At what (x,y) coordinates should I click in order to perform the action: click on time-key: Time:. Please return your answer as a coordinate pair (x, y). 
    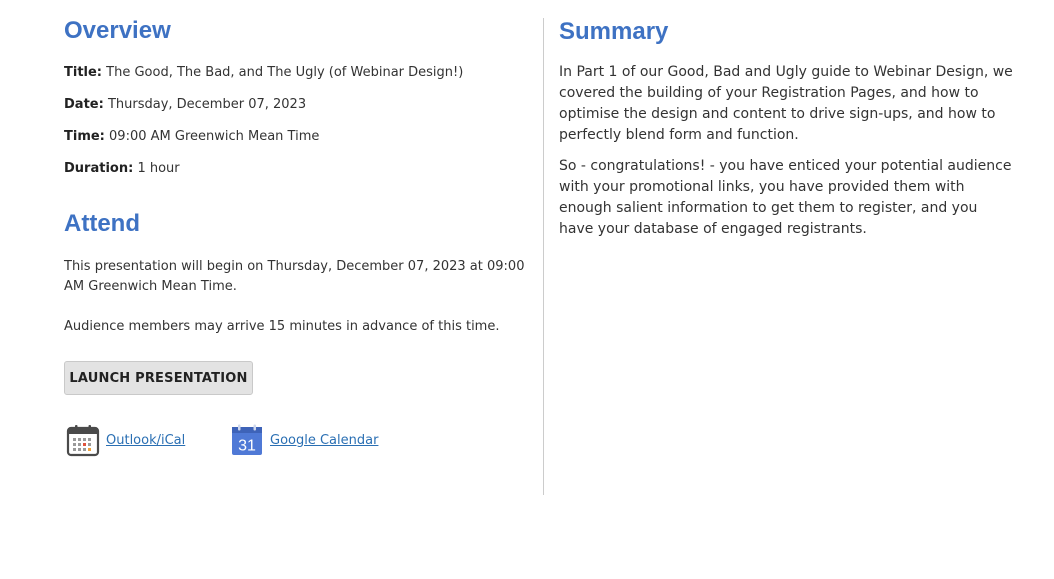
    Looking at the image, I should click on (84, 136).